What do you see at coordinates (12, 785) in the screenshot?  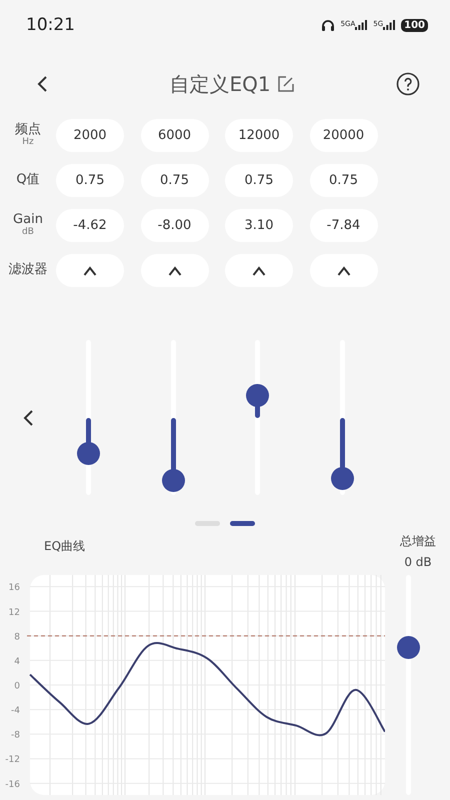 I see `axis-tick-label: -16` at bounding box center [12, 785].